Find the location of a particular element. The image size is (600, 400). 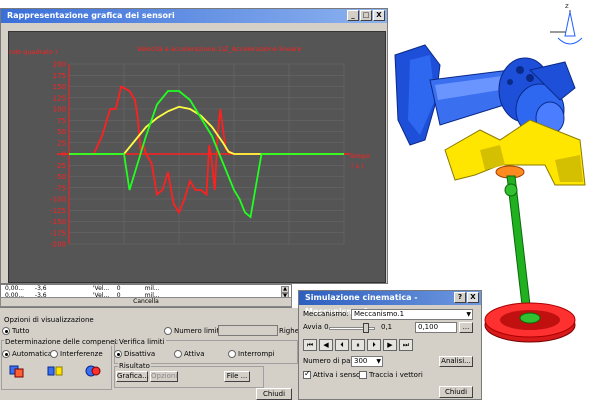

y-tick-label: 200 is located at coordinates (59, 65).